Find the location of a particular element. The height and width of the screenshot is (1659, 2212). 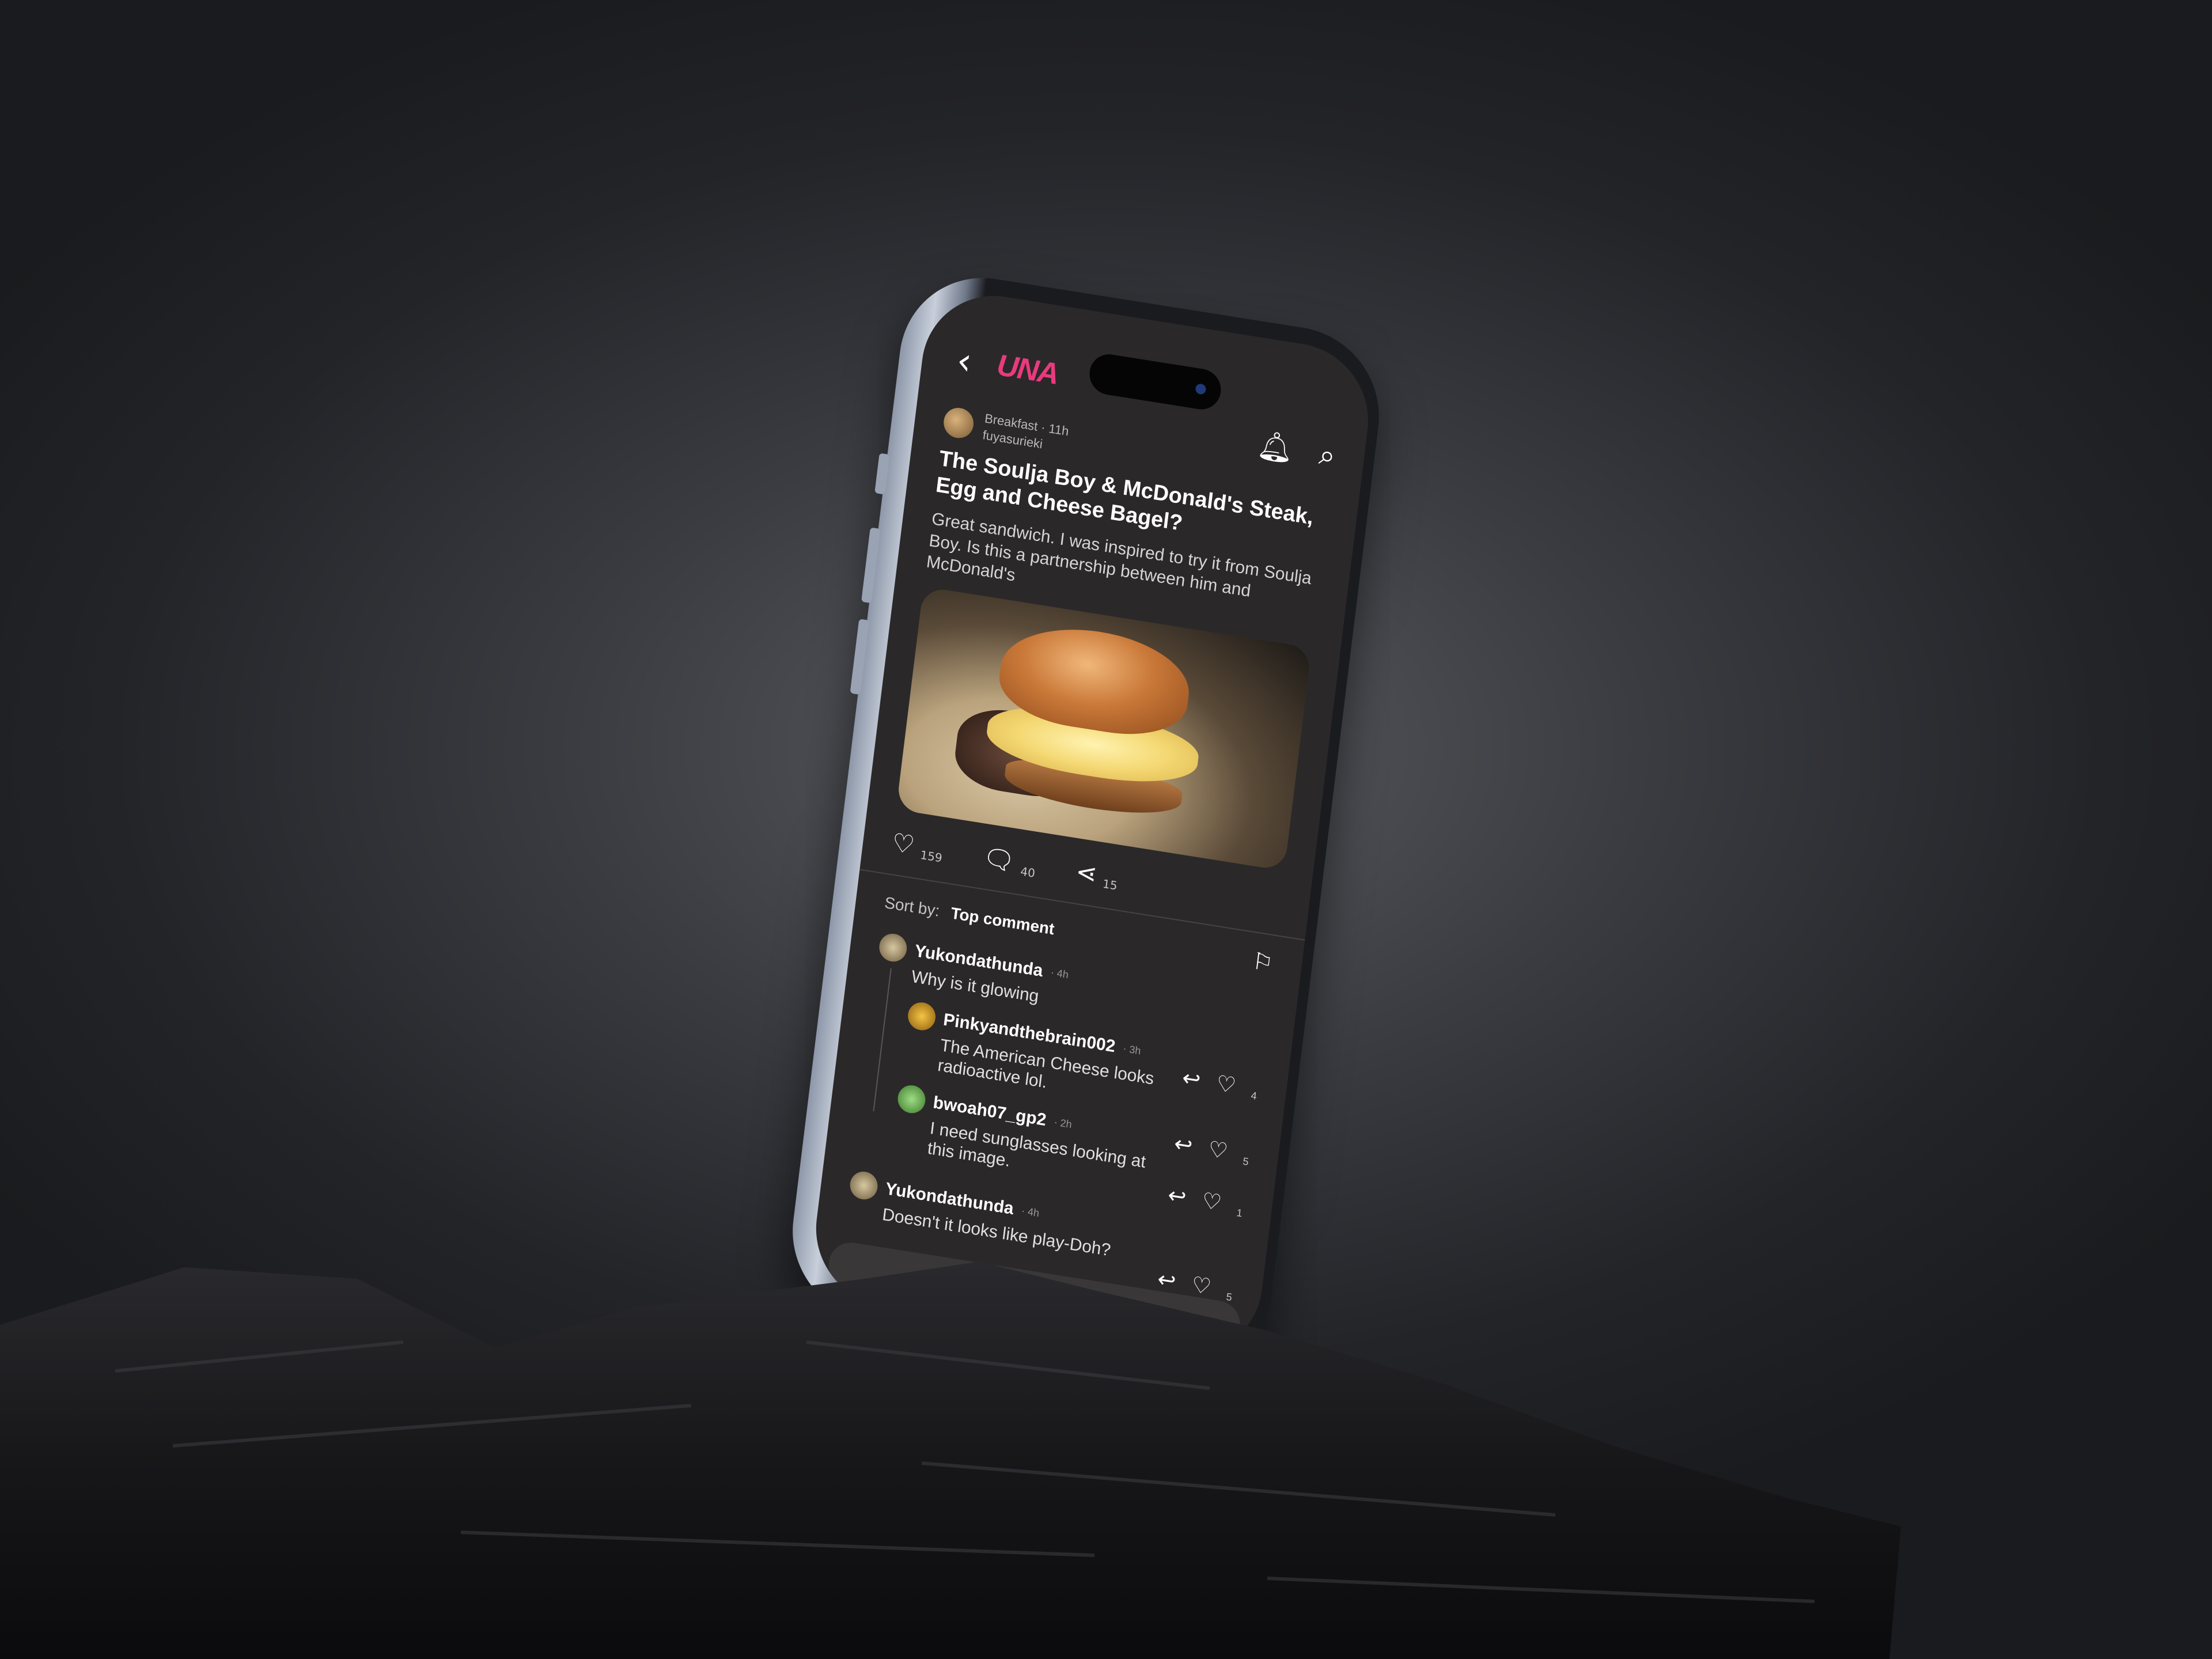

like-button: ♡ 159 is located at coordinates (917, 846).